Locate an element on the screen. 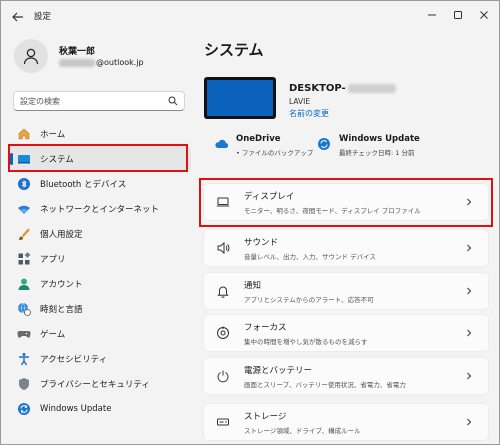 Image resolution: width=500 pixels, height=445 pixels. sidebar-item-windows-update: Windows Update is located at coordinates (100, 408).